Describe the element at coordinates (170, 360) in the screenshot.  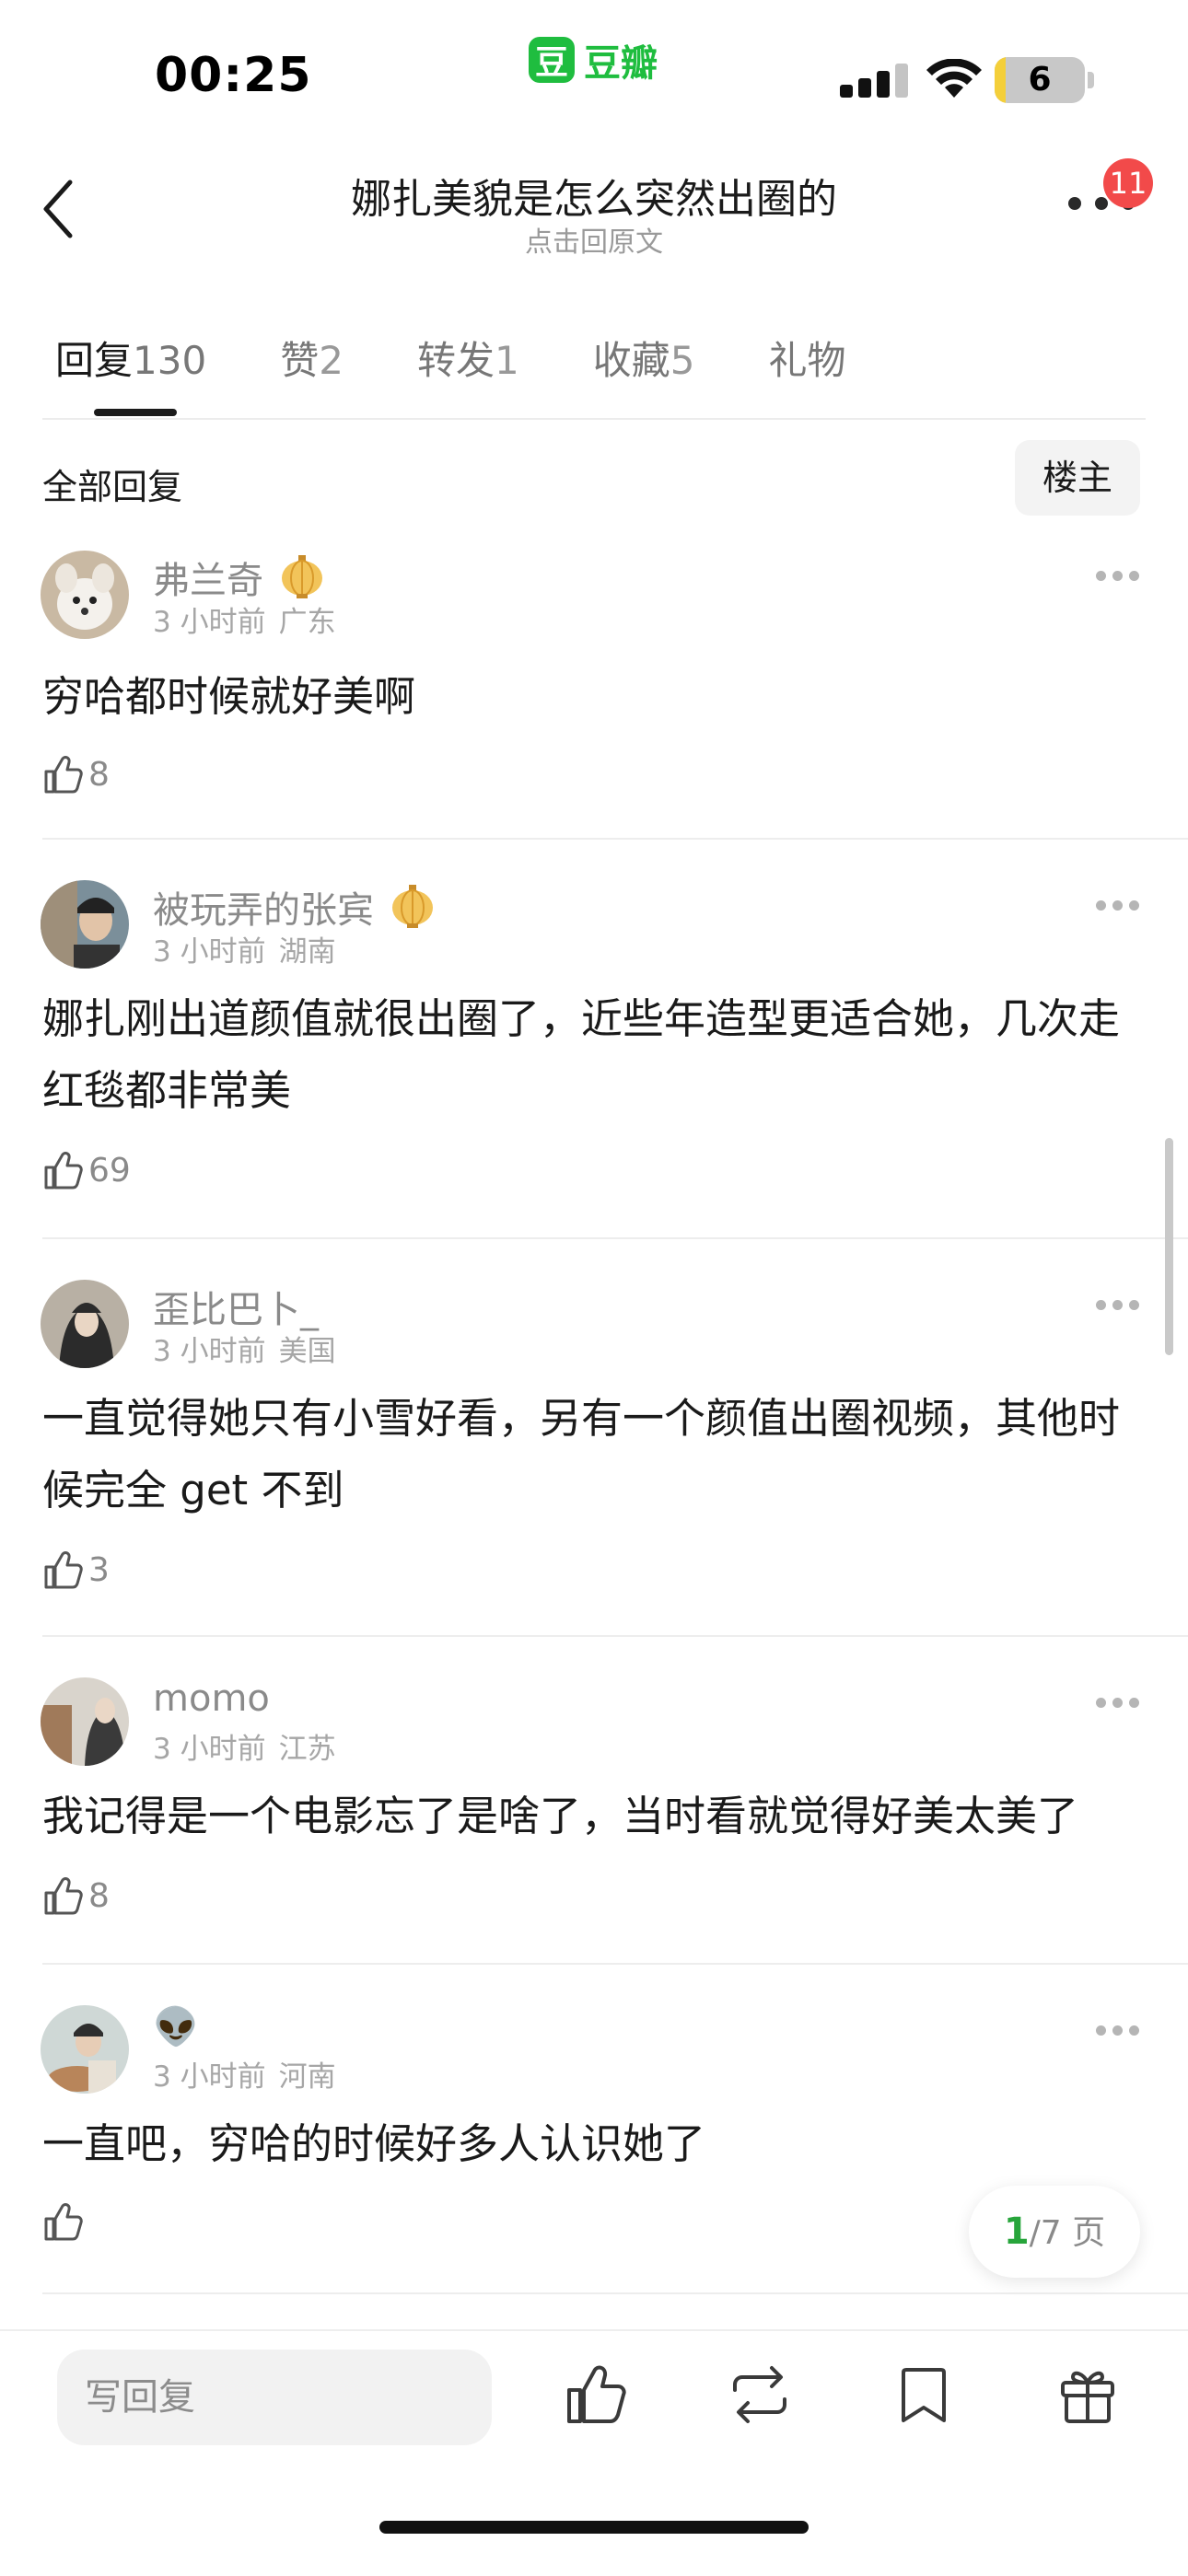
I see `tab-count: 130` at that location.